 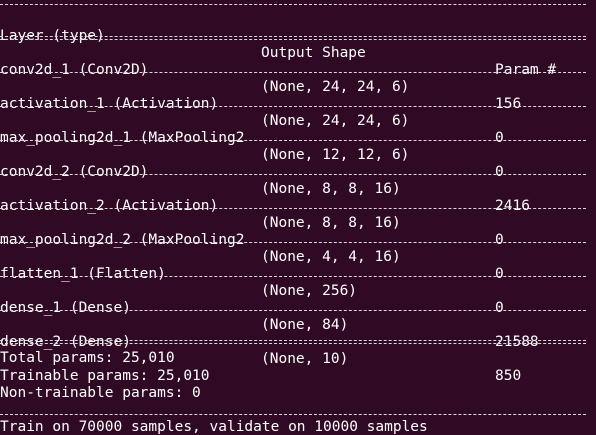 What do you see at coordinates (293, 38) in the screenshot?
I see `header-separator` at bounding box center [293, 38].